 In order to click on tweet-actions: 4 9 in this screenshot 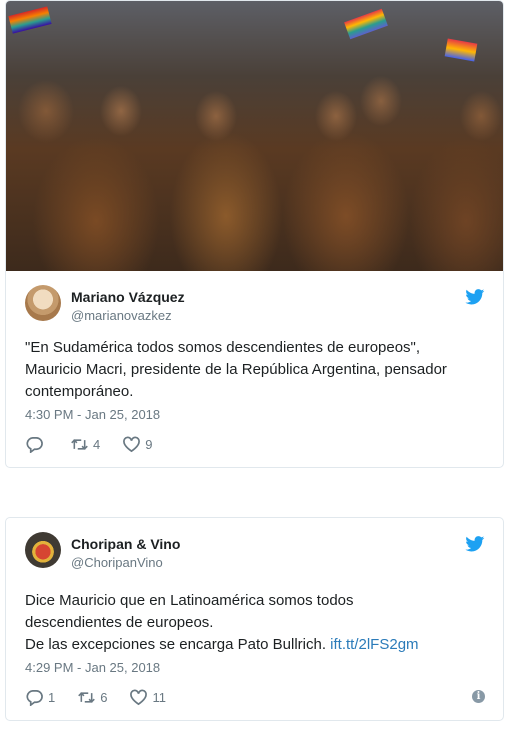, I will do `click(99, 444)`.